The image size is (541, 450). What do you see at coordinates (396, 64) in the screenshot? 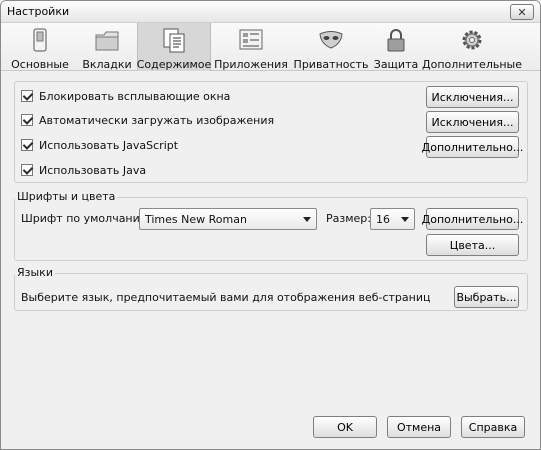
I see `tab-security-label: Защита` at bounding box center [396, 64].